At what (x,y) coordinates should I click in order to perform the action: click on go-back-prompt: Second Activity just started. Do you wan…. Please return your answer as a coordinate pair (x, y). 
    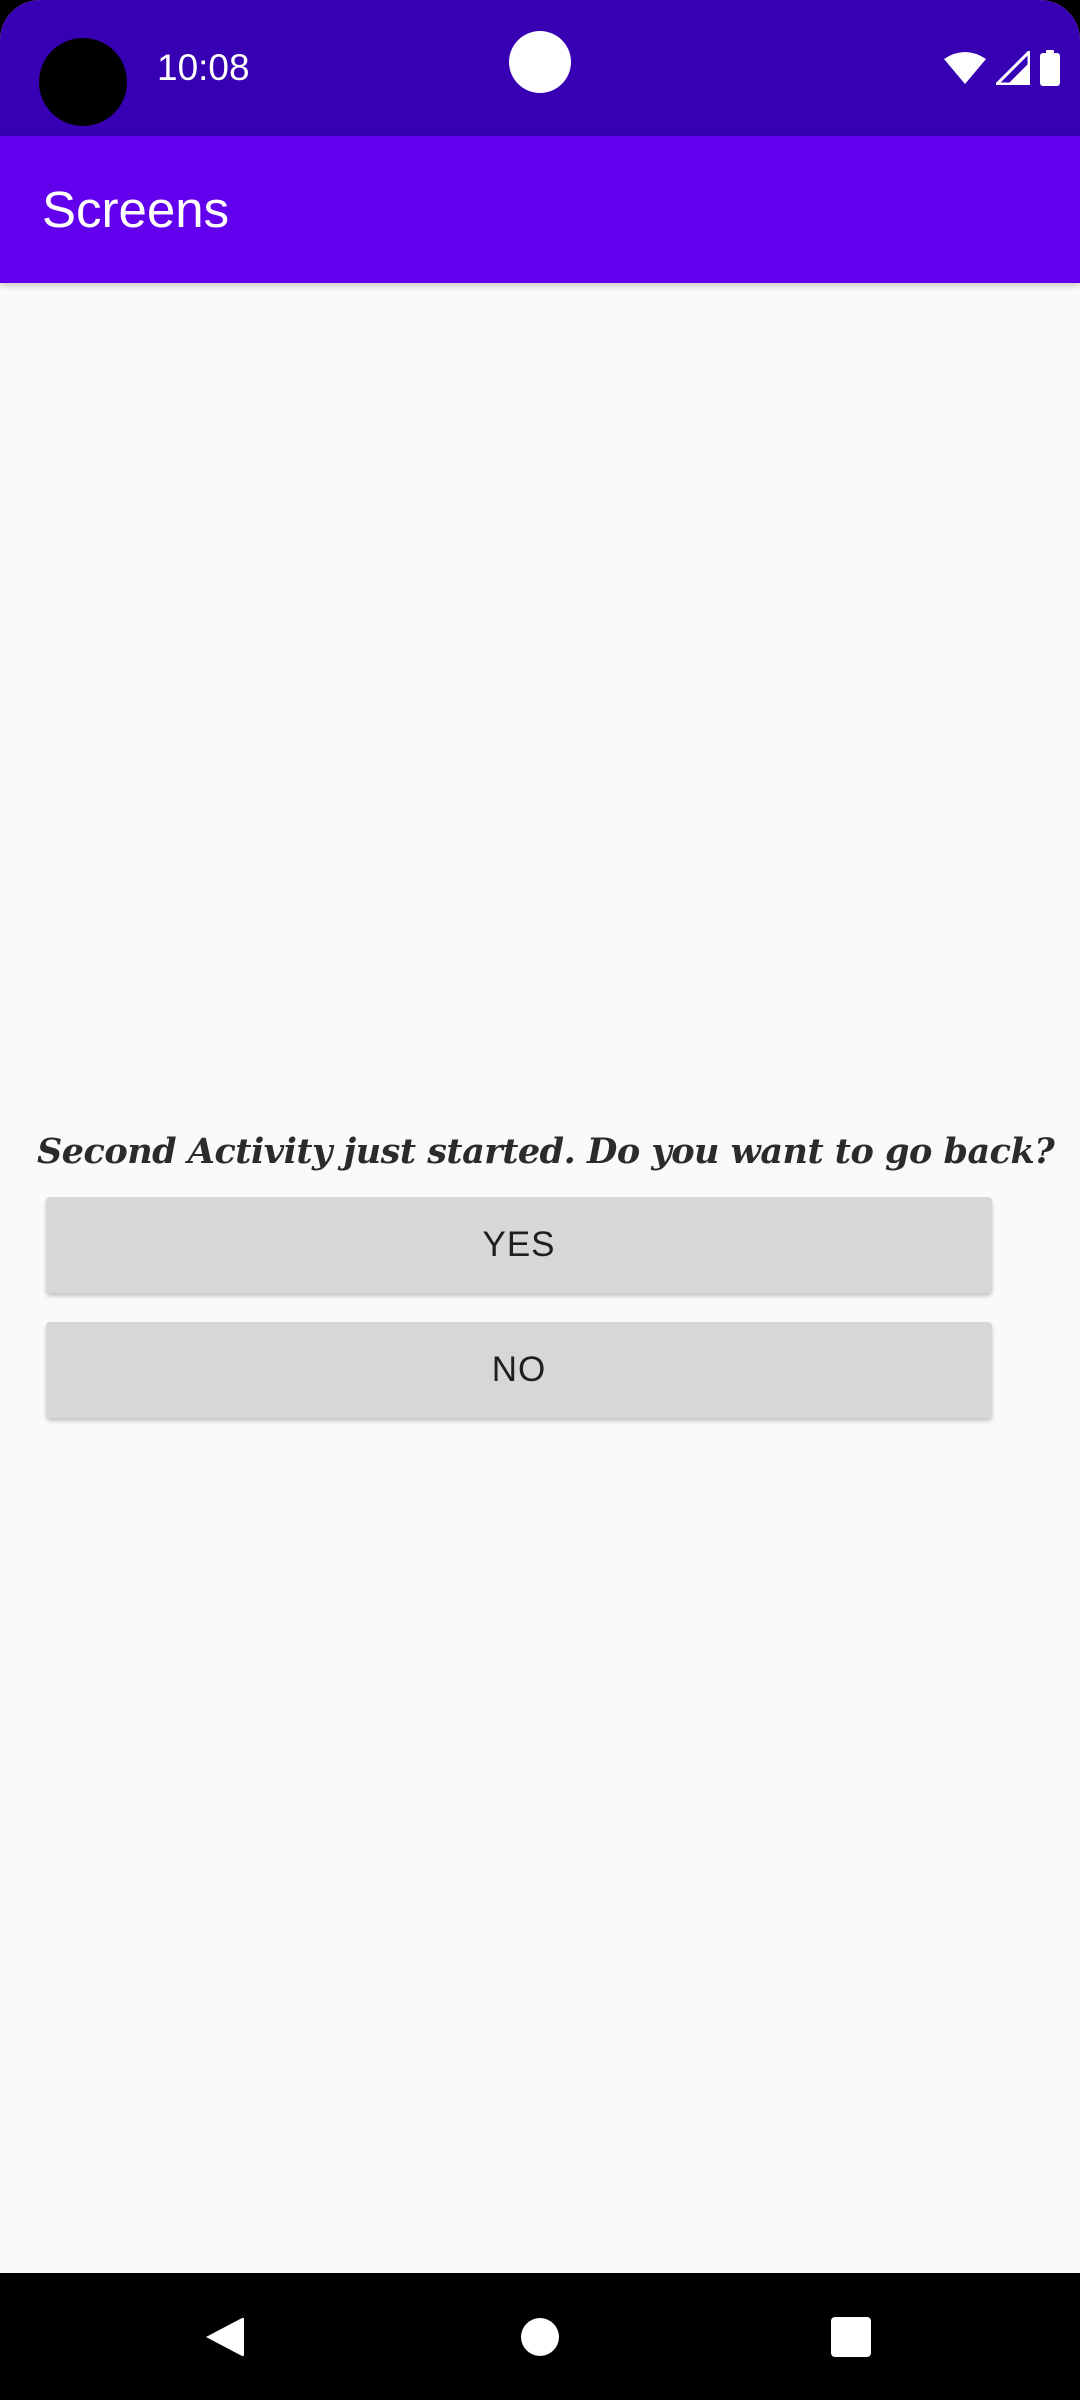
    Looking at the image, I should click on (546, 1151).